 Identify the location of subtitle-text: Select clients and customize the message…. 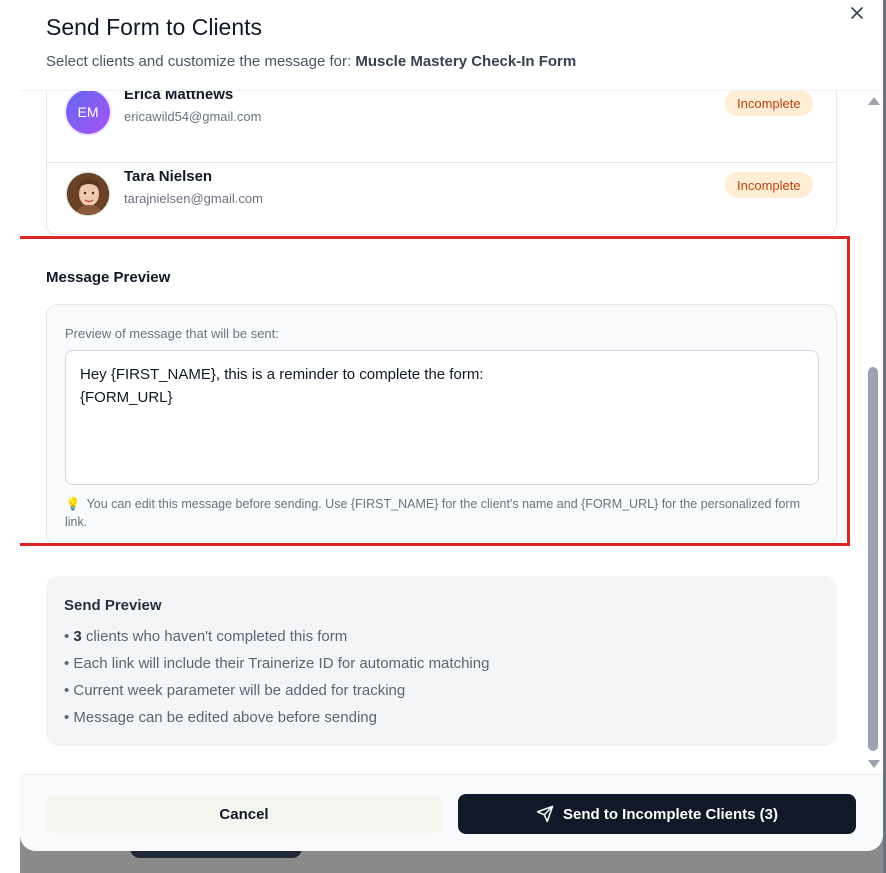
(201, 61).